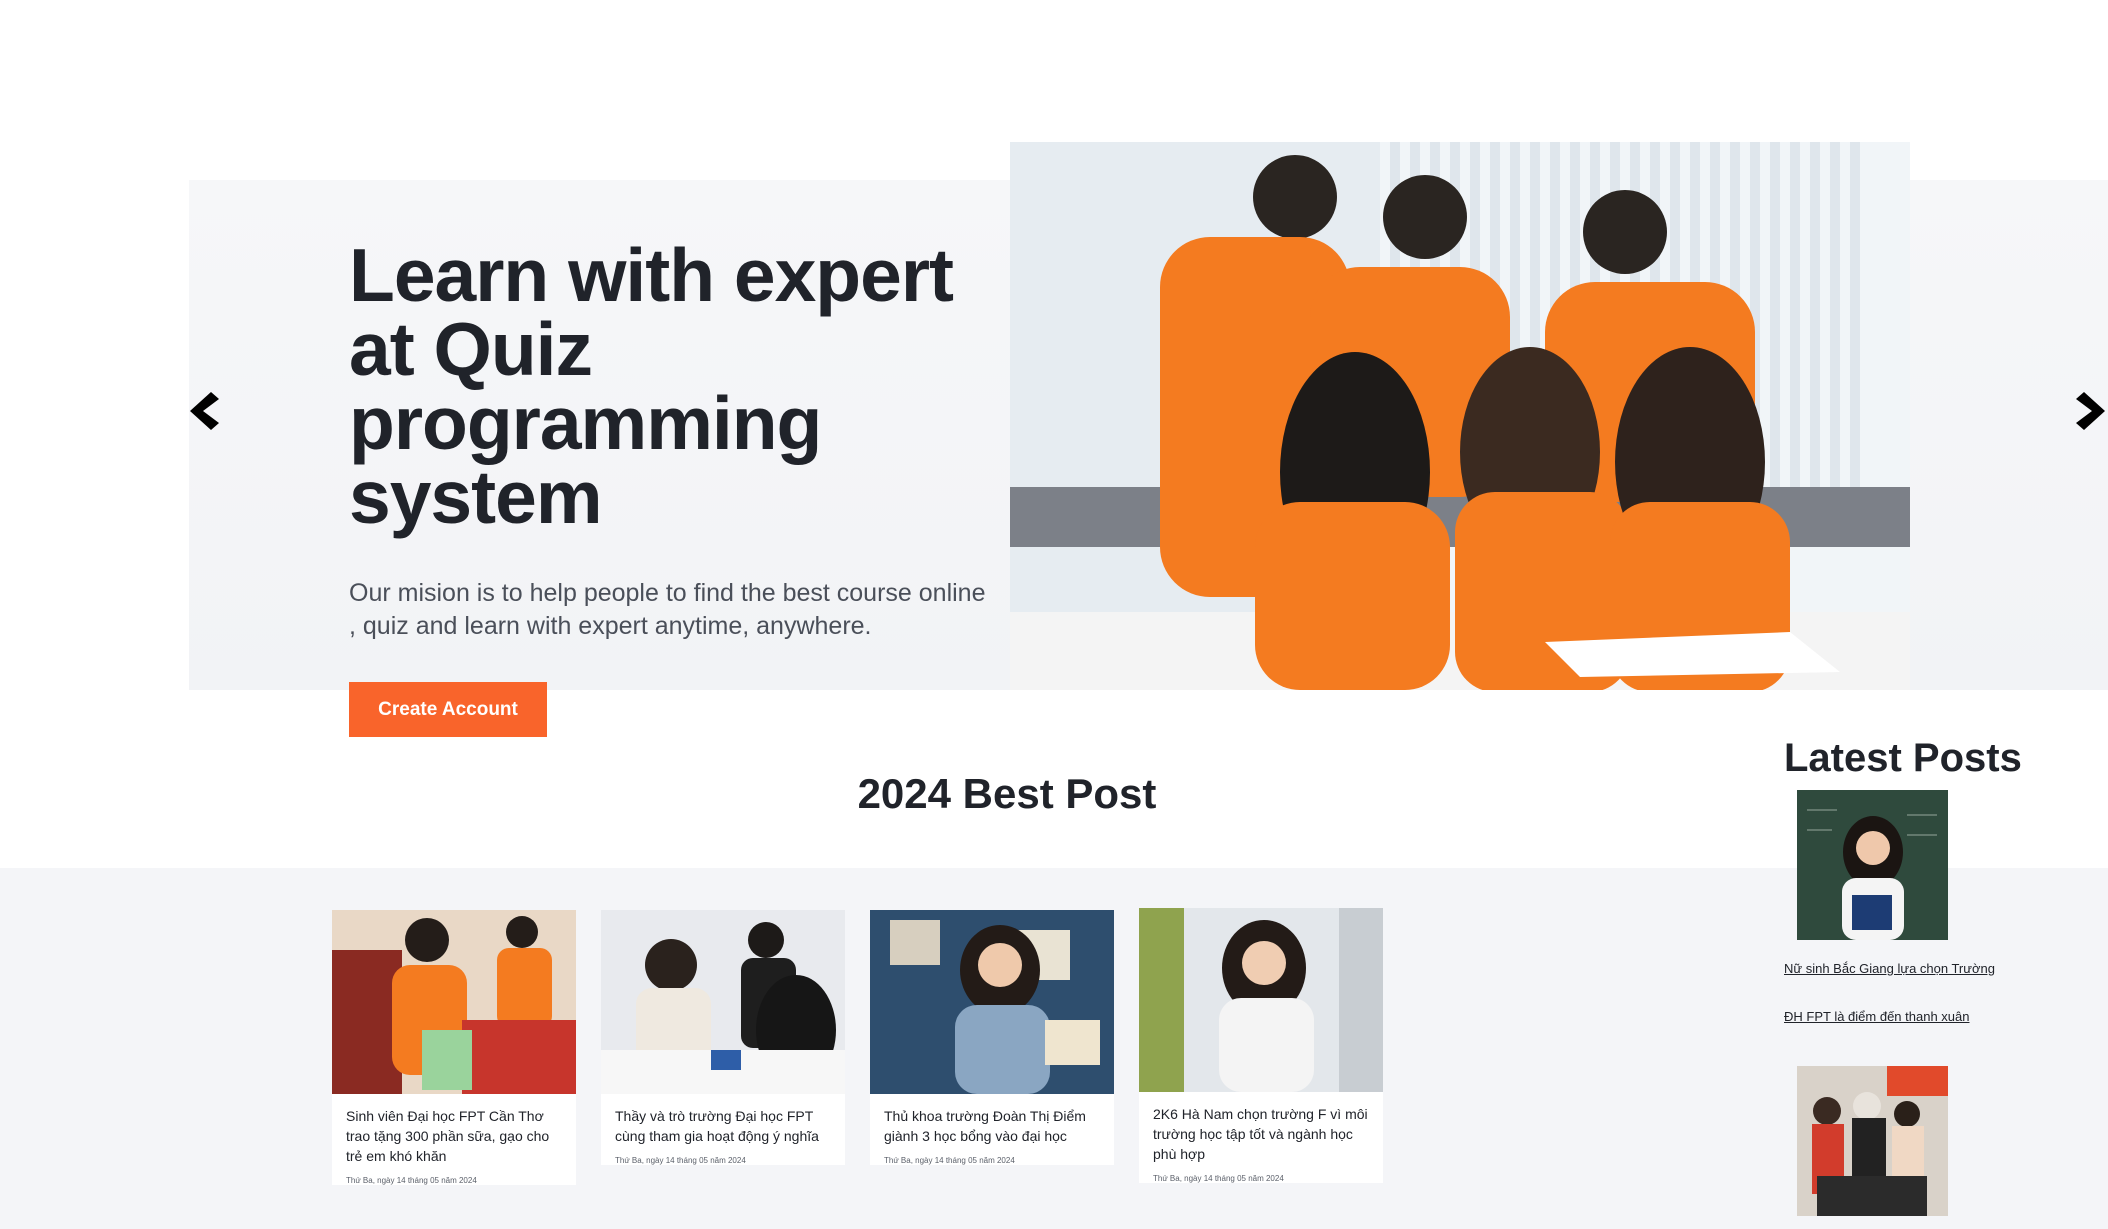  Describe the element at coordinates (448, 709) in the screenshot. I see `create-account-button: Create Account` at that location.